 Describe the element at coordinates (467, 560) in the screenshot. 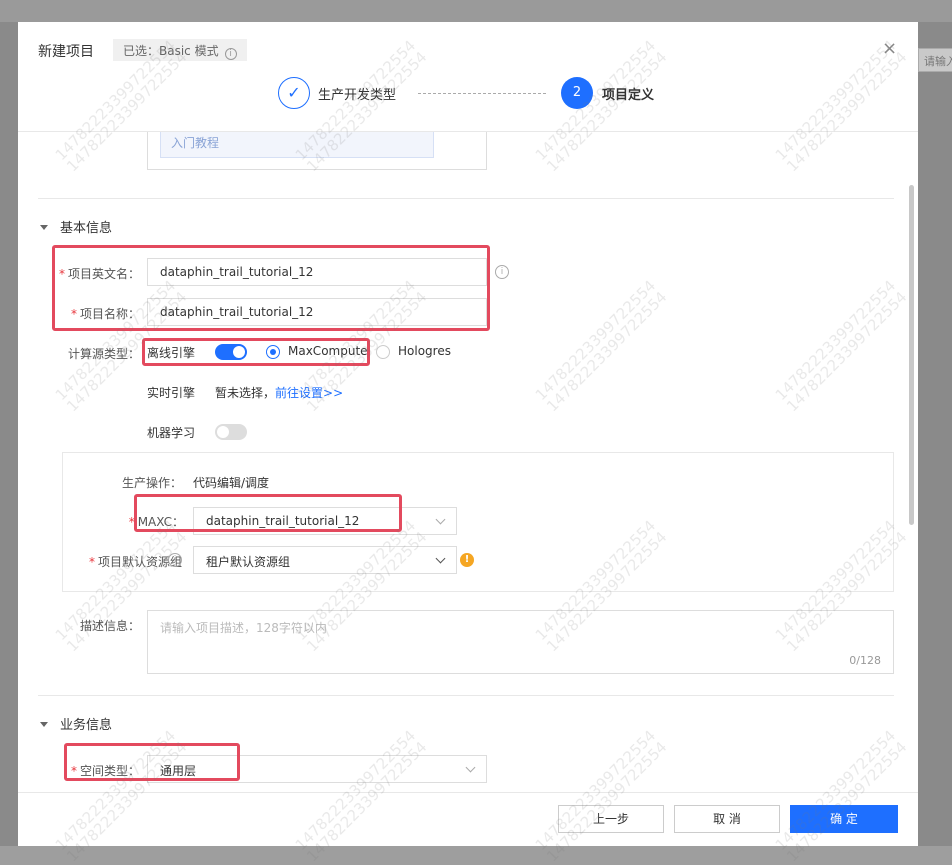

I see `warning-icon: !` at that location.